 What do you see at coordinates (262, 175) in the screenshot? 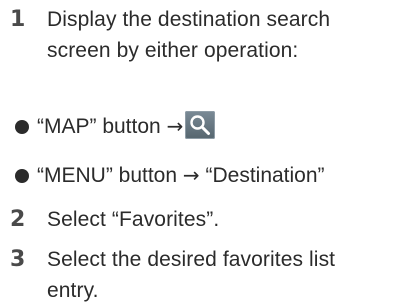
I see `bullet-target: “Destination”` at bounding box center [262, 175].